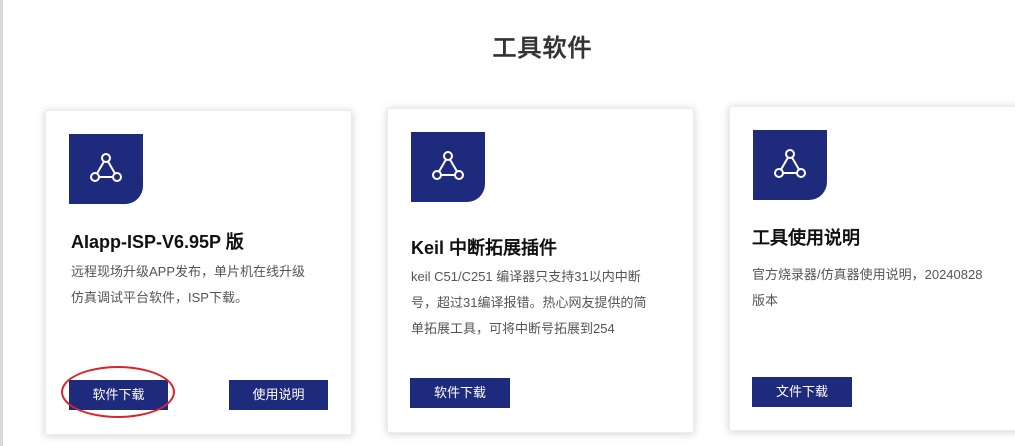  What do you see at coordinates (188, 271) in the screenshot?
I see `description-line: 远程现场升级APP发布，单片机在线升级` at bounding box center [188, 271].